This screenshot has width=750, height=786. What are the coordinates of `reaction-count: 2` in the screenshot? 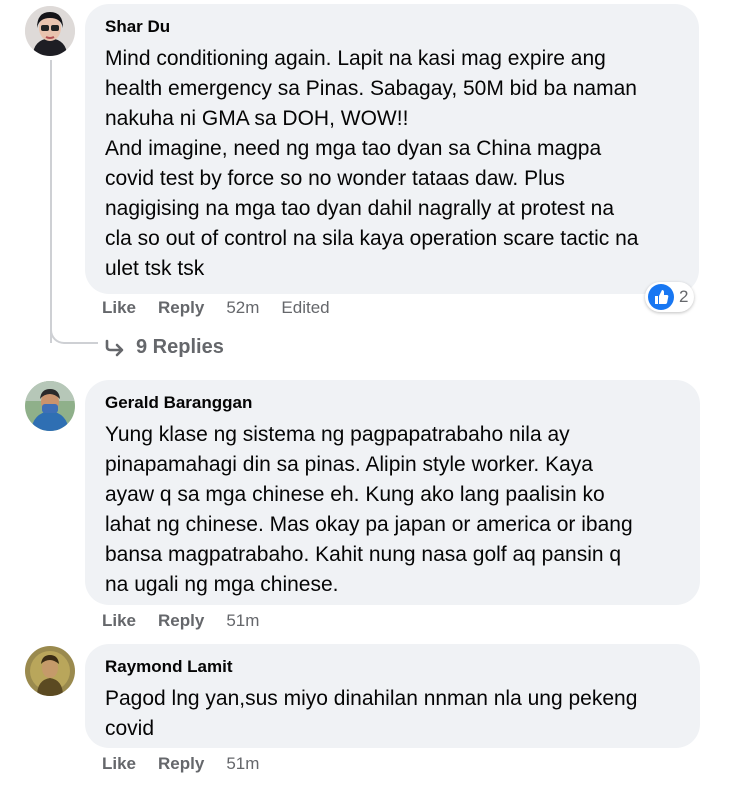 It's located at (684, 296).